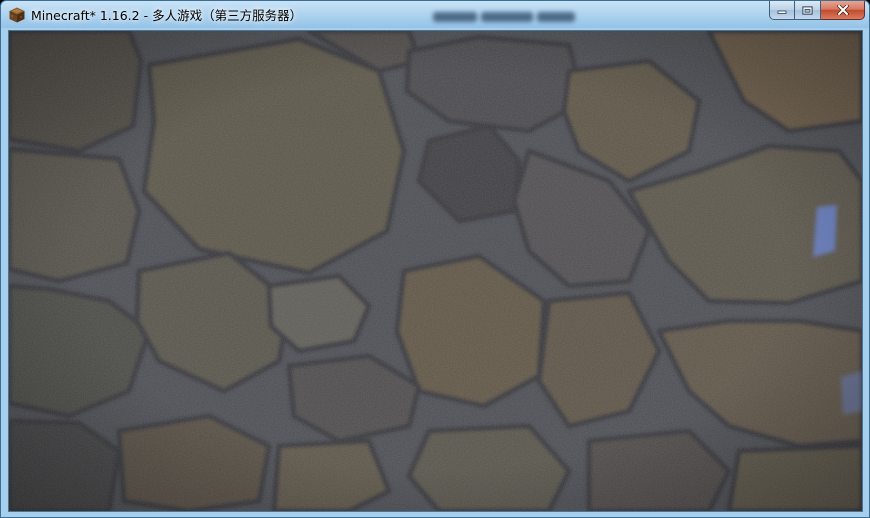 The width and height of the screenshot is (870, 518). I want to click on maximize-button, so click(808, 10).